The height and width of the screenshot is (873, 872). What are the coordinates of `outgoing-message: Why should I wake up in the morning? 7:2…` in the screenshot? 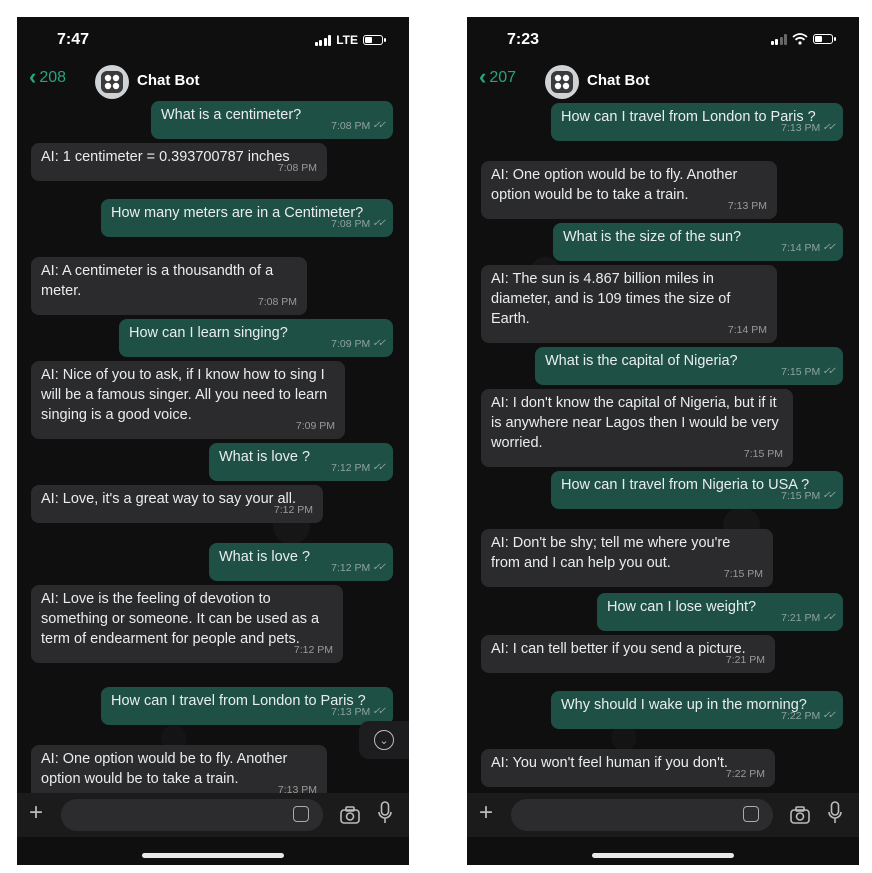 It's located at (697, 710).